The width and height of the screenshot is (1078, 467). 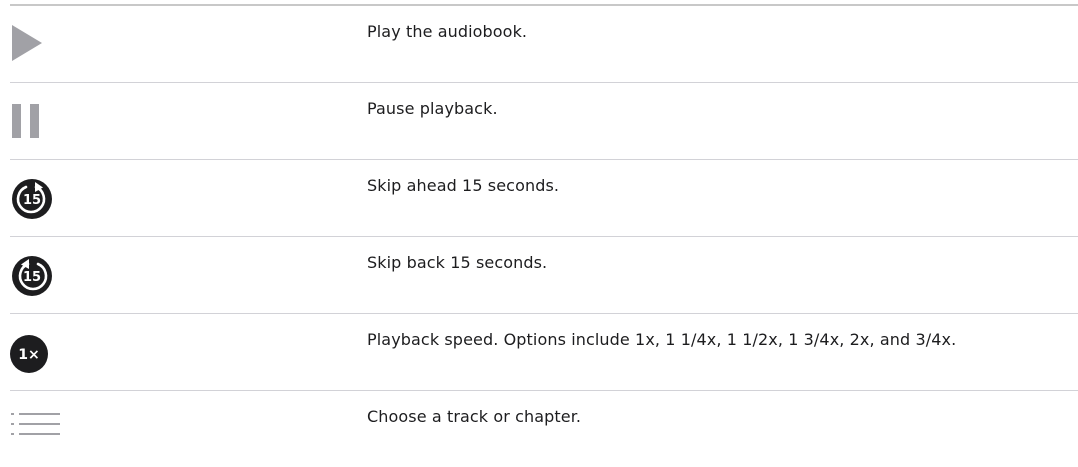 I want to click on skip-back-15-label: 15, so click(x=32, y=277).